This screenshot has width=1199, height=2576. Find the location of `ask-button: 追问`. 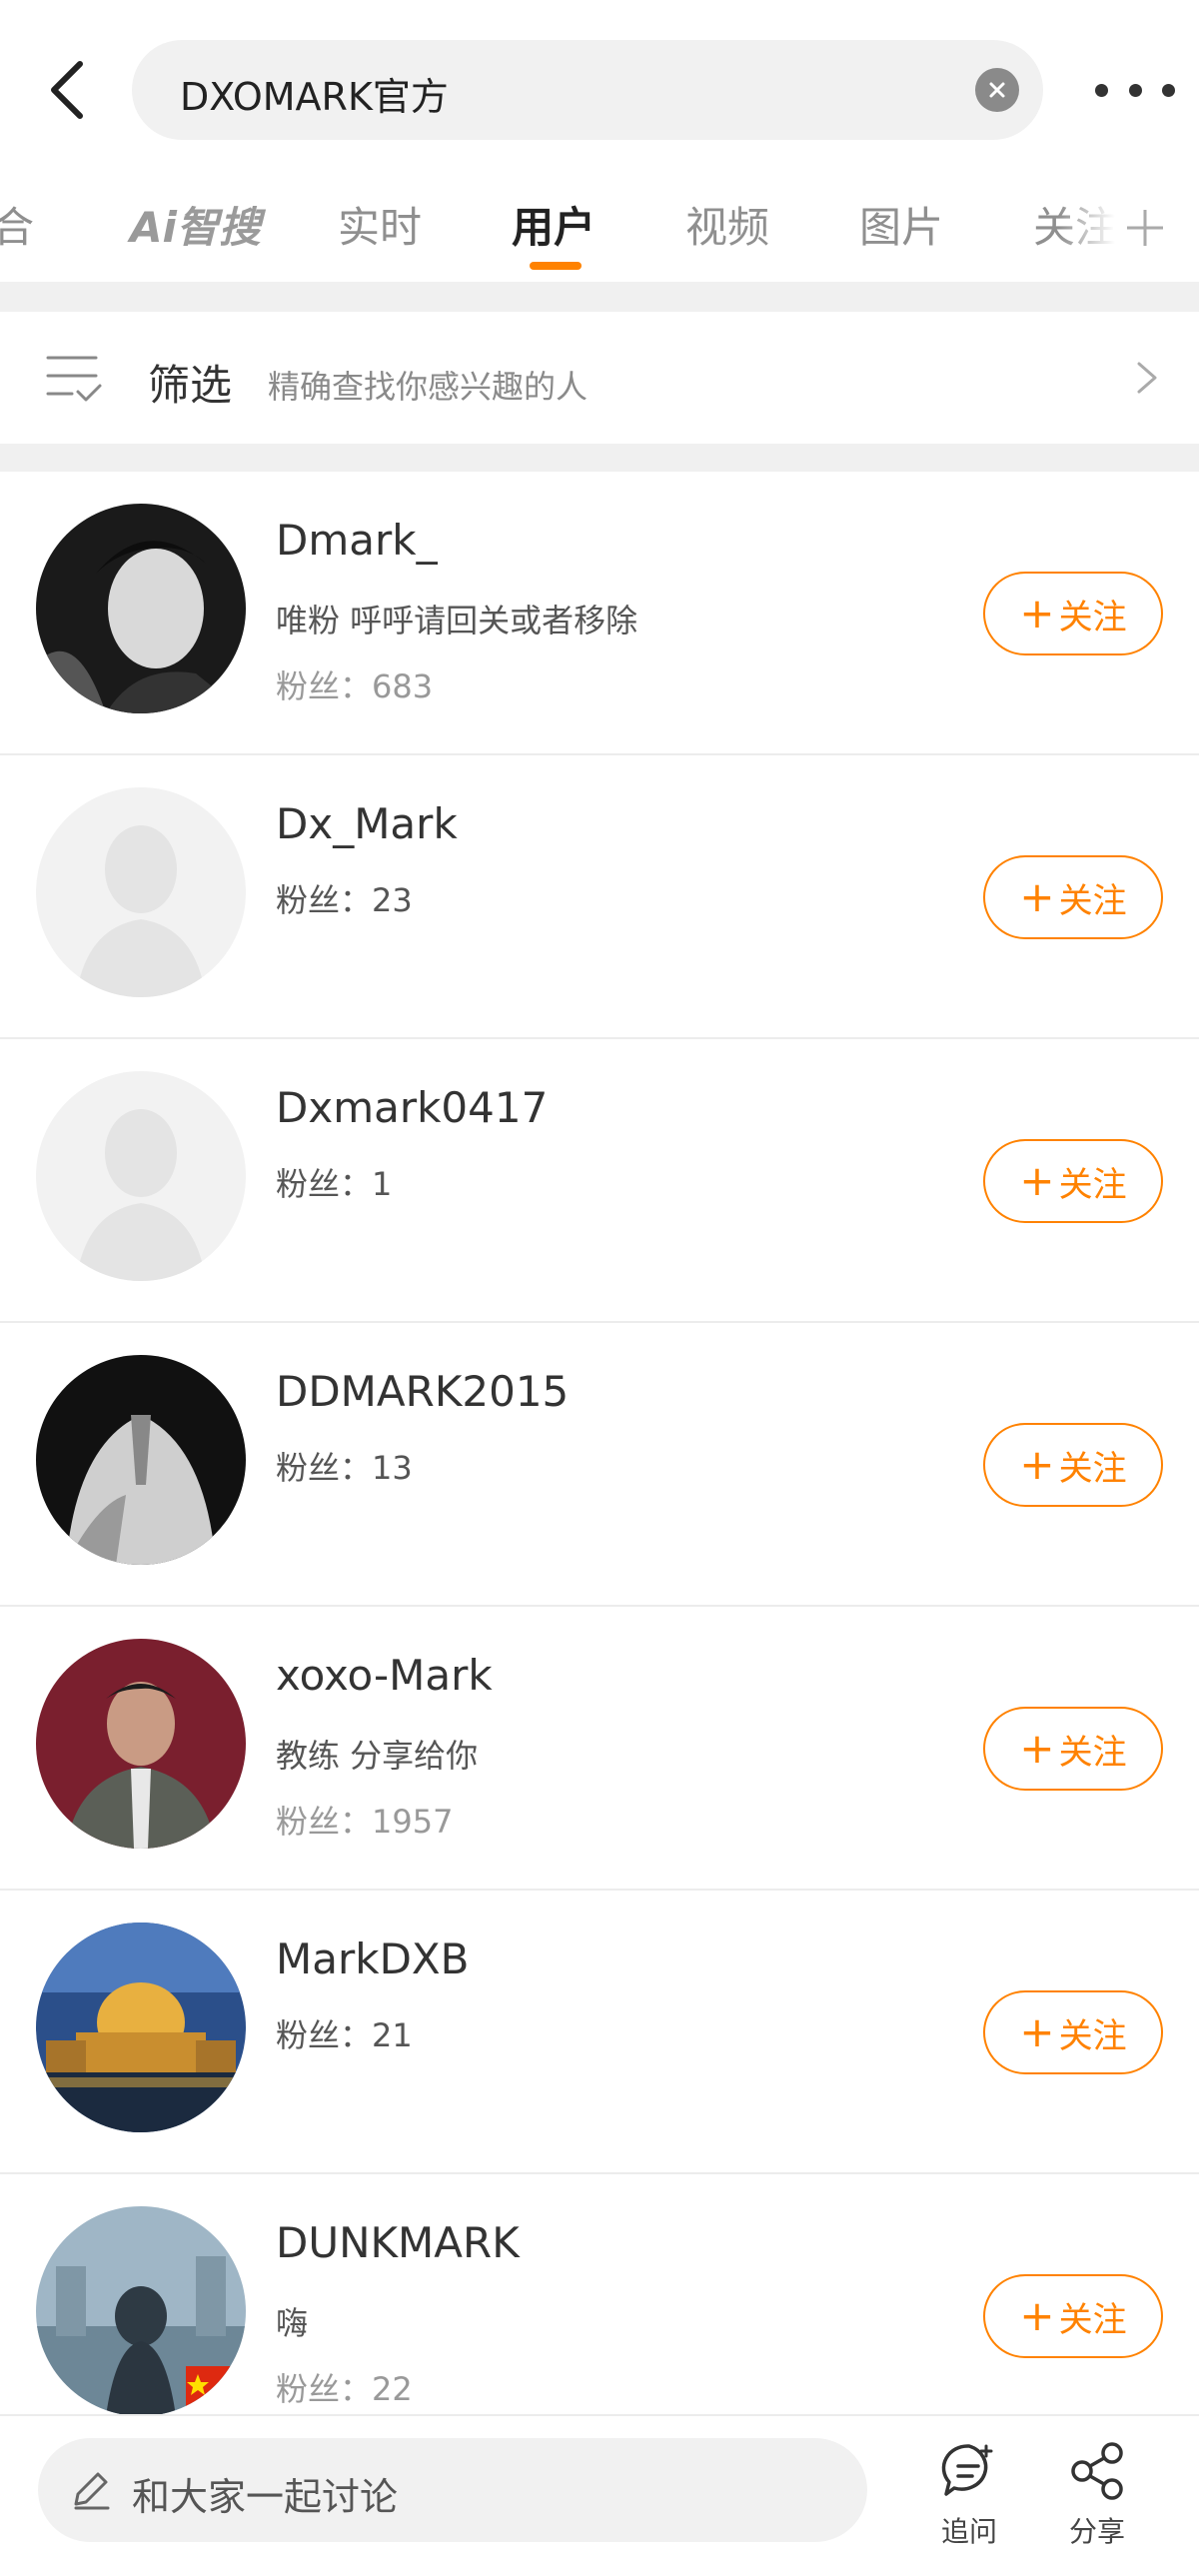

ask-button: 追问 is located at coordinates (969, 2505).